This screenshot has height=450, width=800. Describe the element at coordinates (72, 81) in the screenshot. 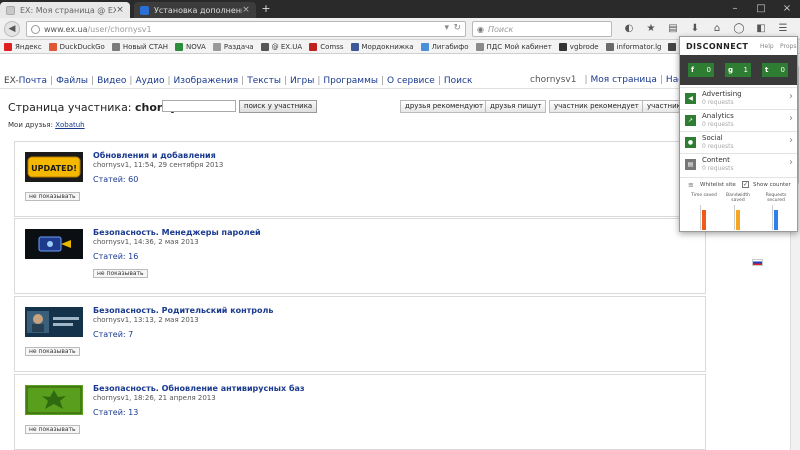

I see `nav-link-files: Файлы` at that location.